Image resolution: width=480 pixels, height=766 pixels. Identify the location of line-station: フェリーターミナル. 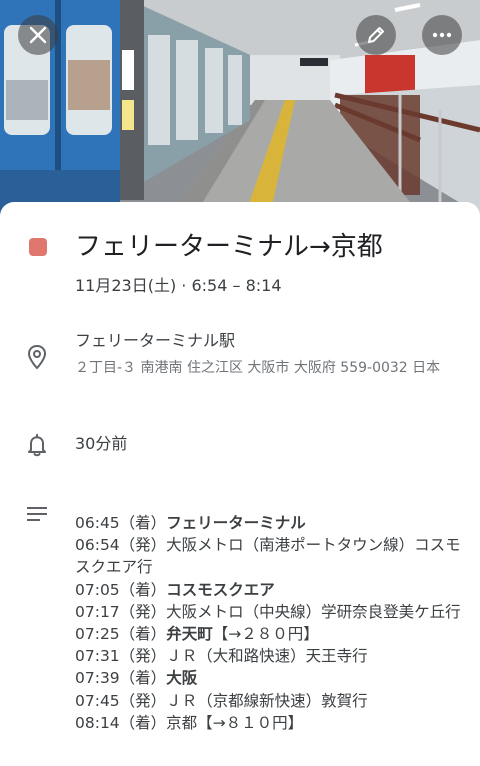
(236, 523).